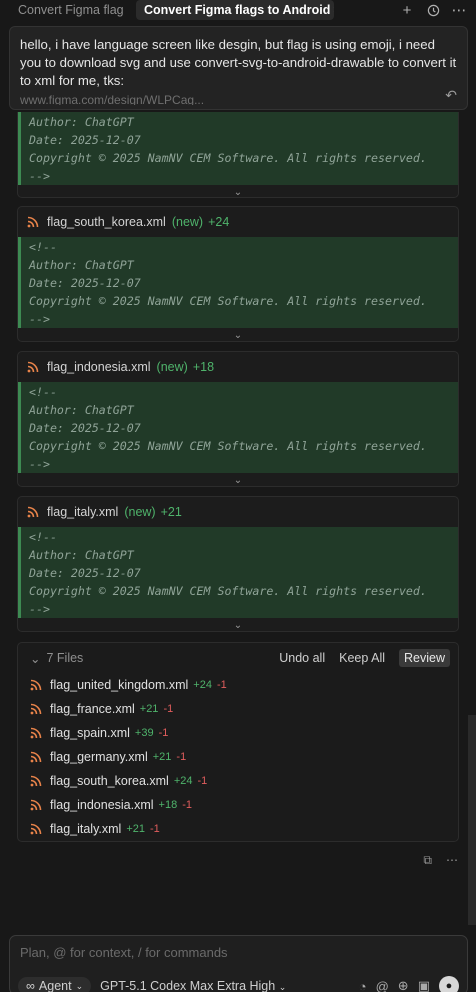 The height and width of the screenshot is (992, 476). Describe the element at coordinates (238, 685) in the screenshot. I see `file-row: flag_united_kingdom.xml +24 -1` at that location.